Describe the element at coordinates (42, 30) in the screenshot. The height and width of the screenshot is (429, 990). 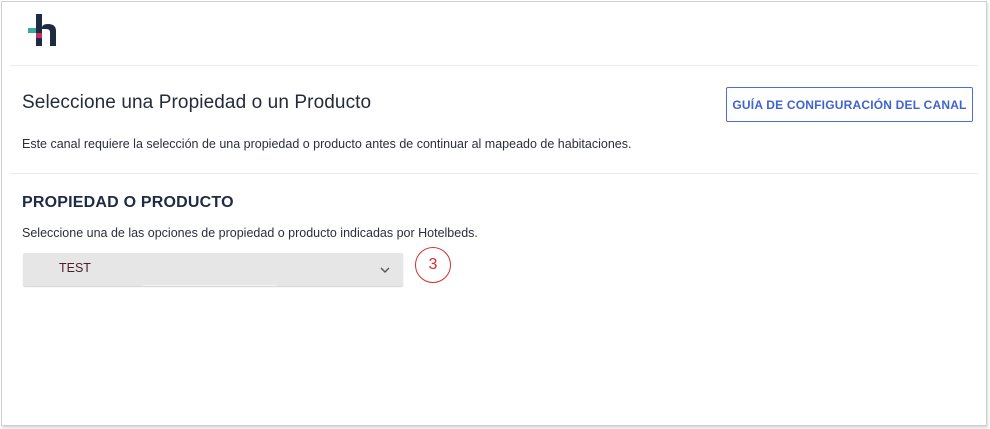
I see `hotelbeds-logo-icon` at that location.